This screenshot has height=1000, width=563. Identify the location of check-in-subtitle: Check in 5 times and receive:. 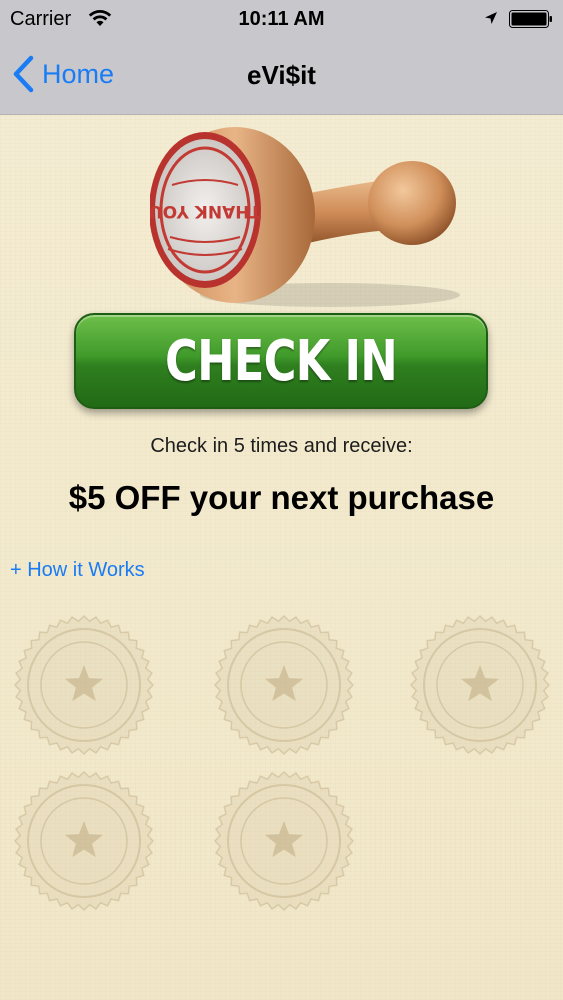
(281, 446).